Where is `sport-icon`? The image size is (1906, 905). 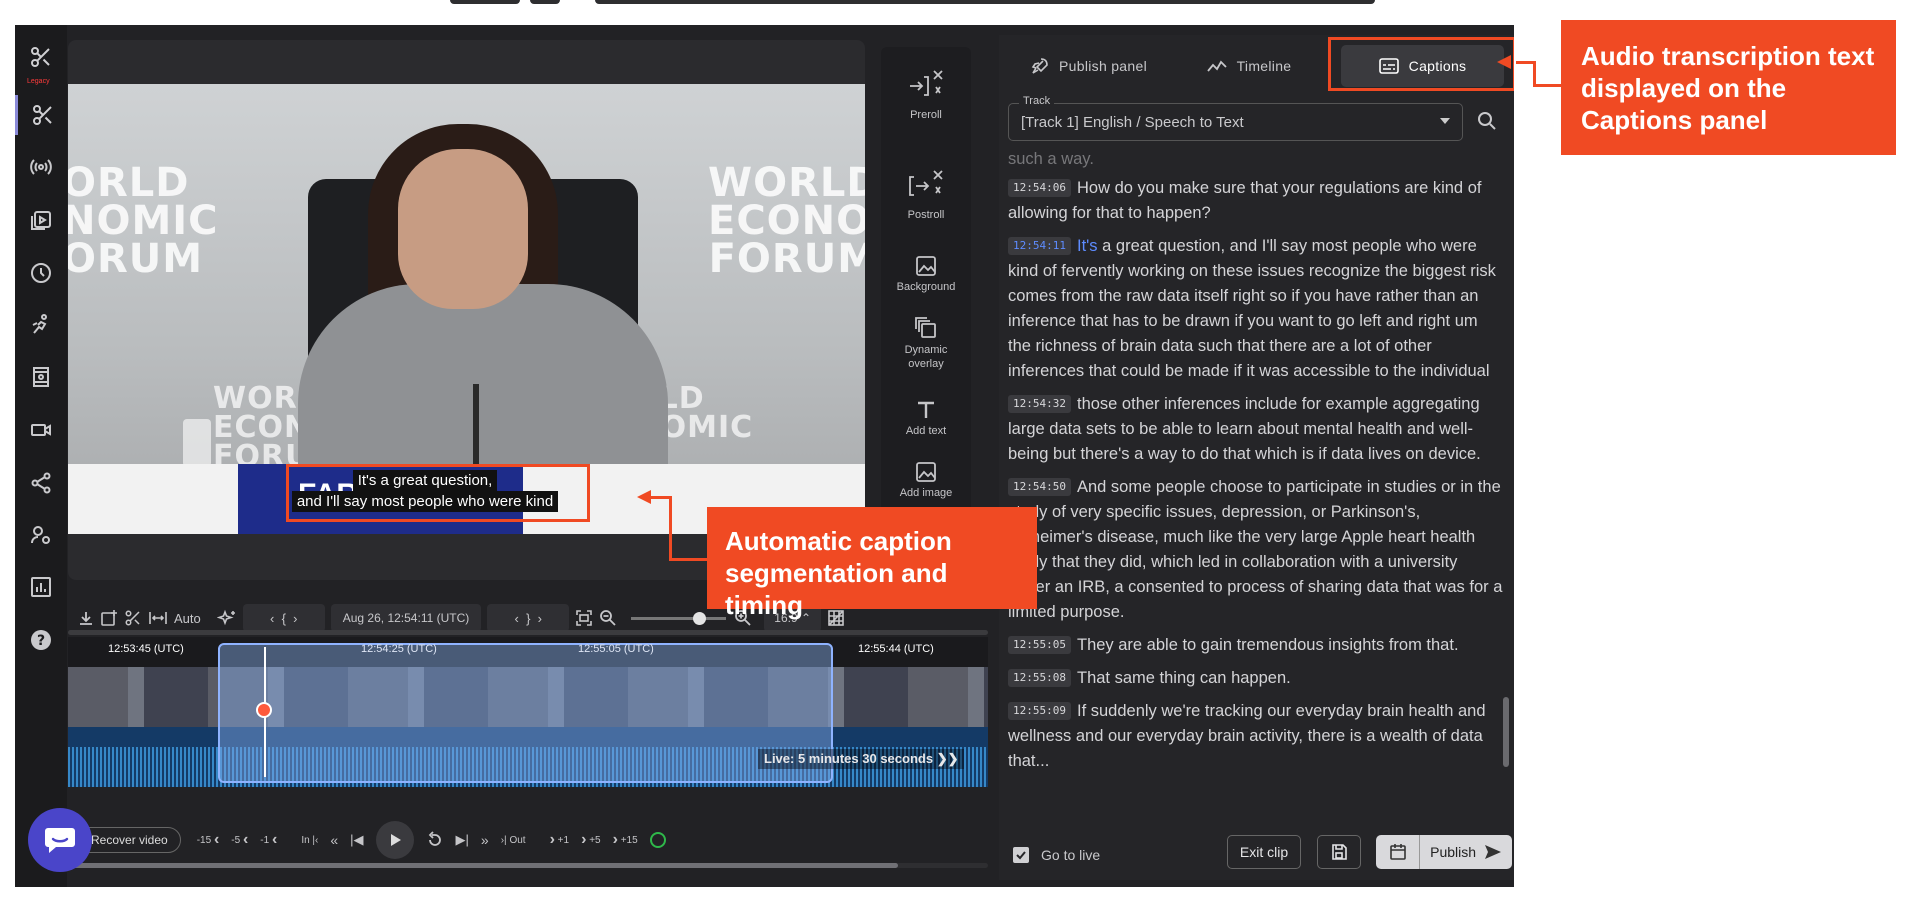 sport-icon is located at coordinates (41, 325).